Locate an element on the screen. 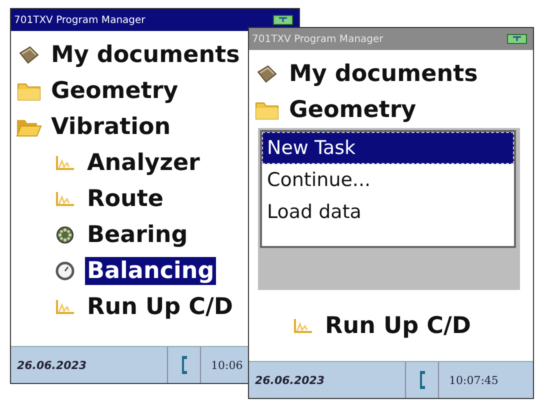 The height and width of the screenshot is (400, 537). dial-icon is located at coordinates (65, 271).